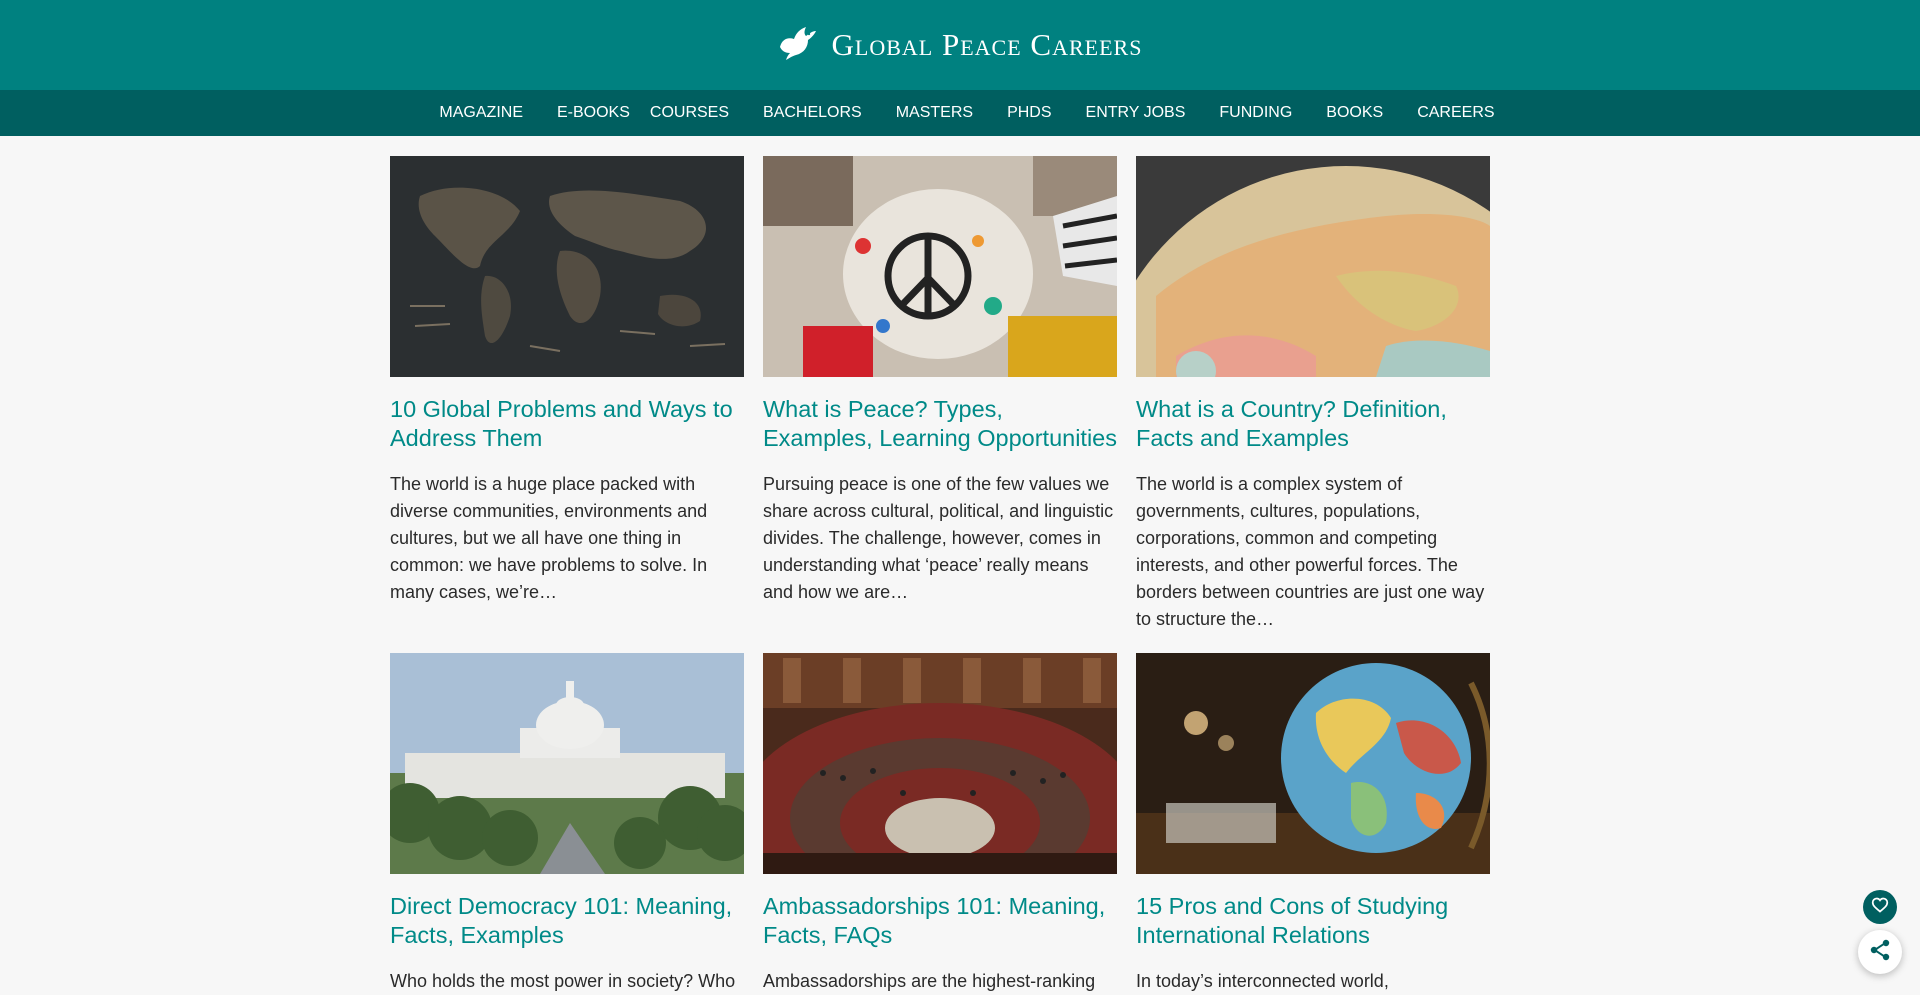 This screenshot has width=1920, height=995. I want to click on nav-item-masters: MASTERS, so click(934, 113).